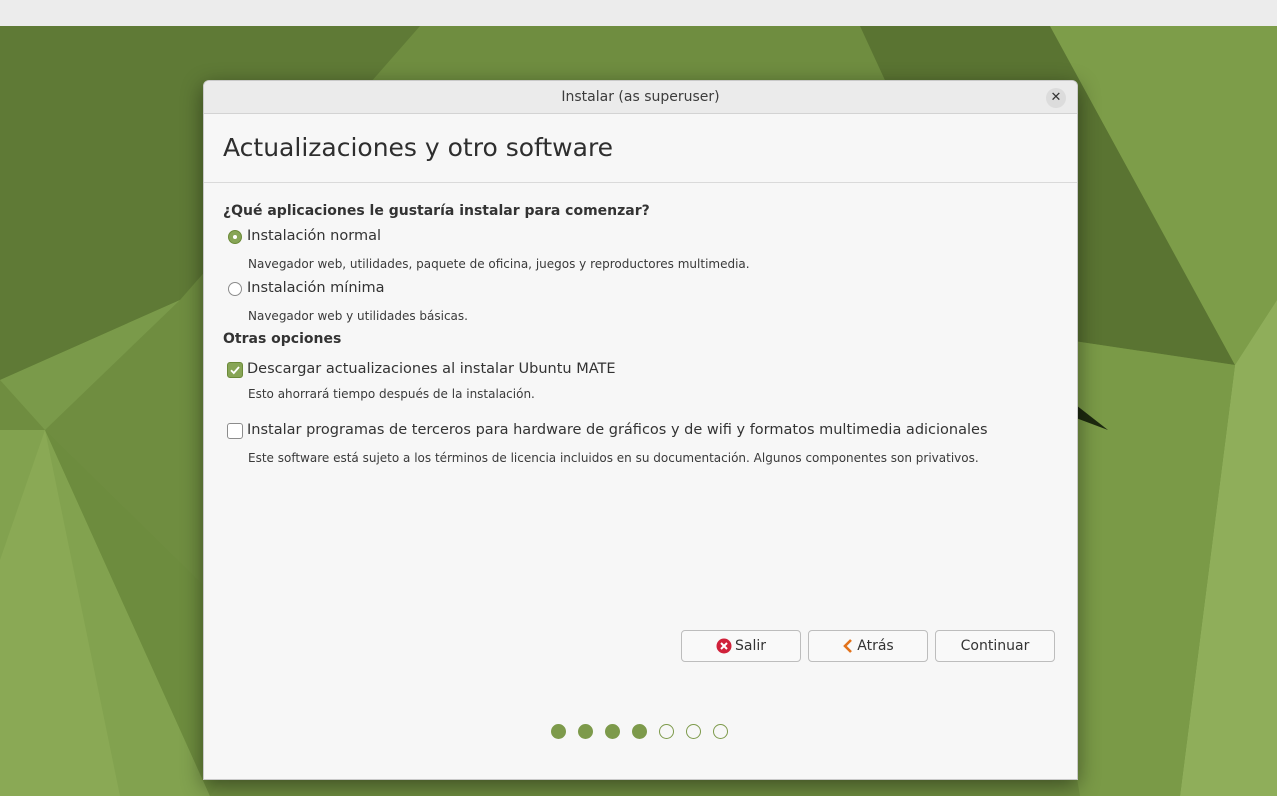 This screenshot has height=796, width=1277. I want to click on page-header: Actualizaciones y otro software, so click(640, 148).